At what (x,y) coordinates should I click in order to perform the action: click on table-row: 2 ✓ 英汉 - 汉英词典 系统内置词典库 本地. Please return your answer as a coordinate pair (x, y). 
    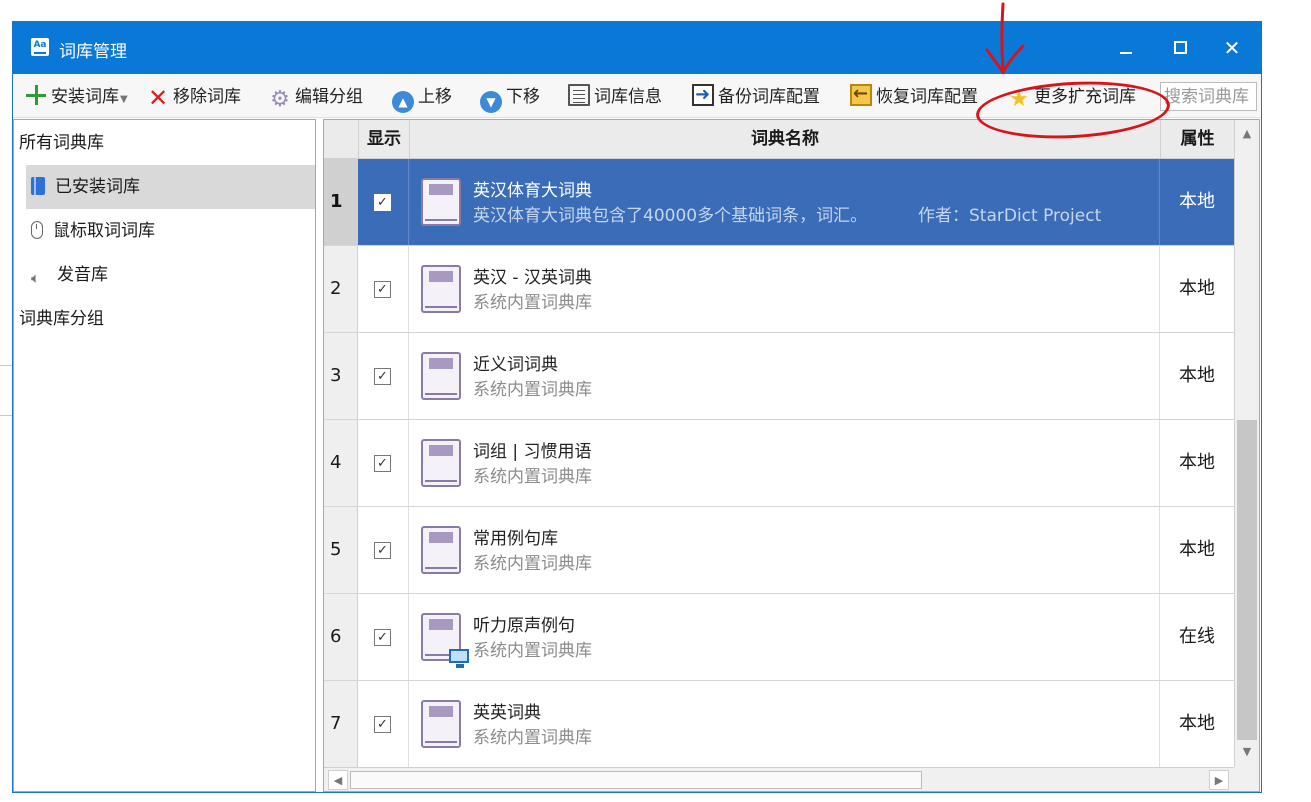
    Looking at the image, I should click on (779, 289).